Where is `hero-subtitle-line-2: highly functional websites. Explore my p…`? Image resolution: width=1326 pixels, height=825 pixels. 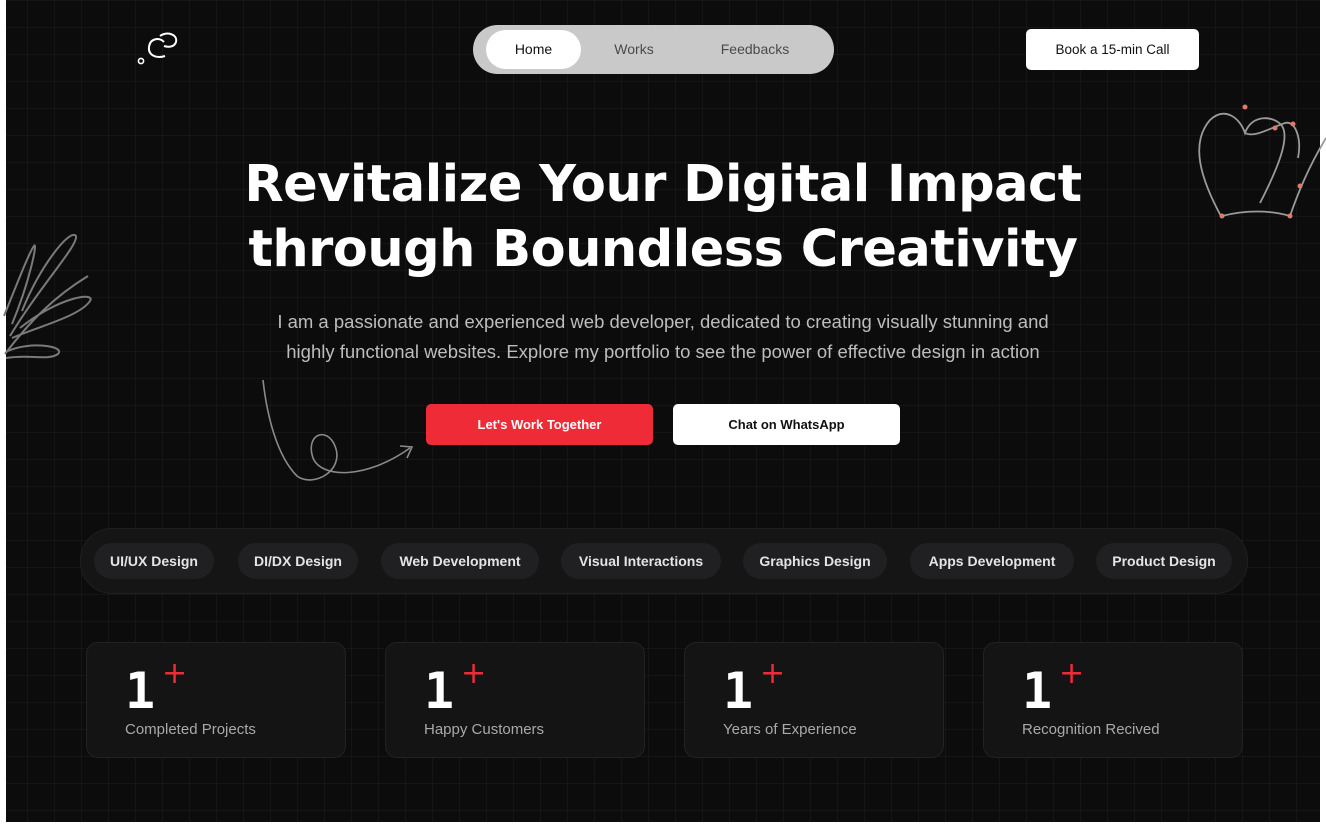 hero-subtitle-line-2: highly functional websites. Explore my p… is located at coordinates (663, 351).